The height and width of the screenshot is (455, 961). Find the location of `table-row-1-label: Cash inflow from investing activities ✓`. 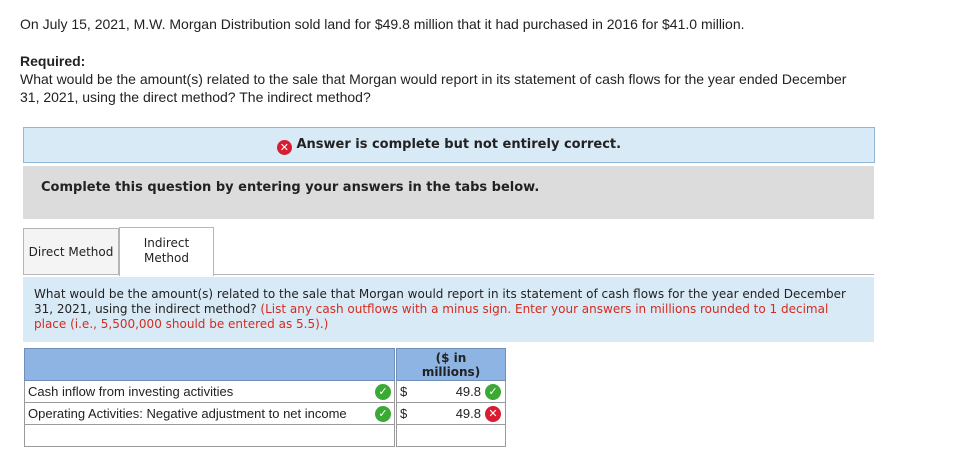

table-row-1-label: Cash inflow from investing activities ✓ is located at coordinates (209, 392).